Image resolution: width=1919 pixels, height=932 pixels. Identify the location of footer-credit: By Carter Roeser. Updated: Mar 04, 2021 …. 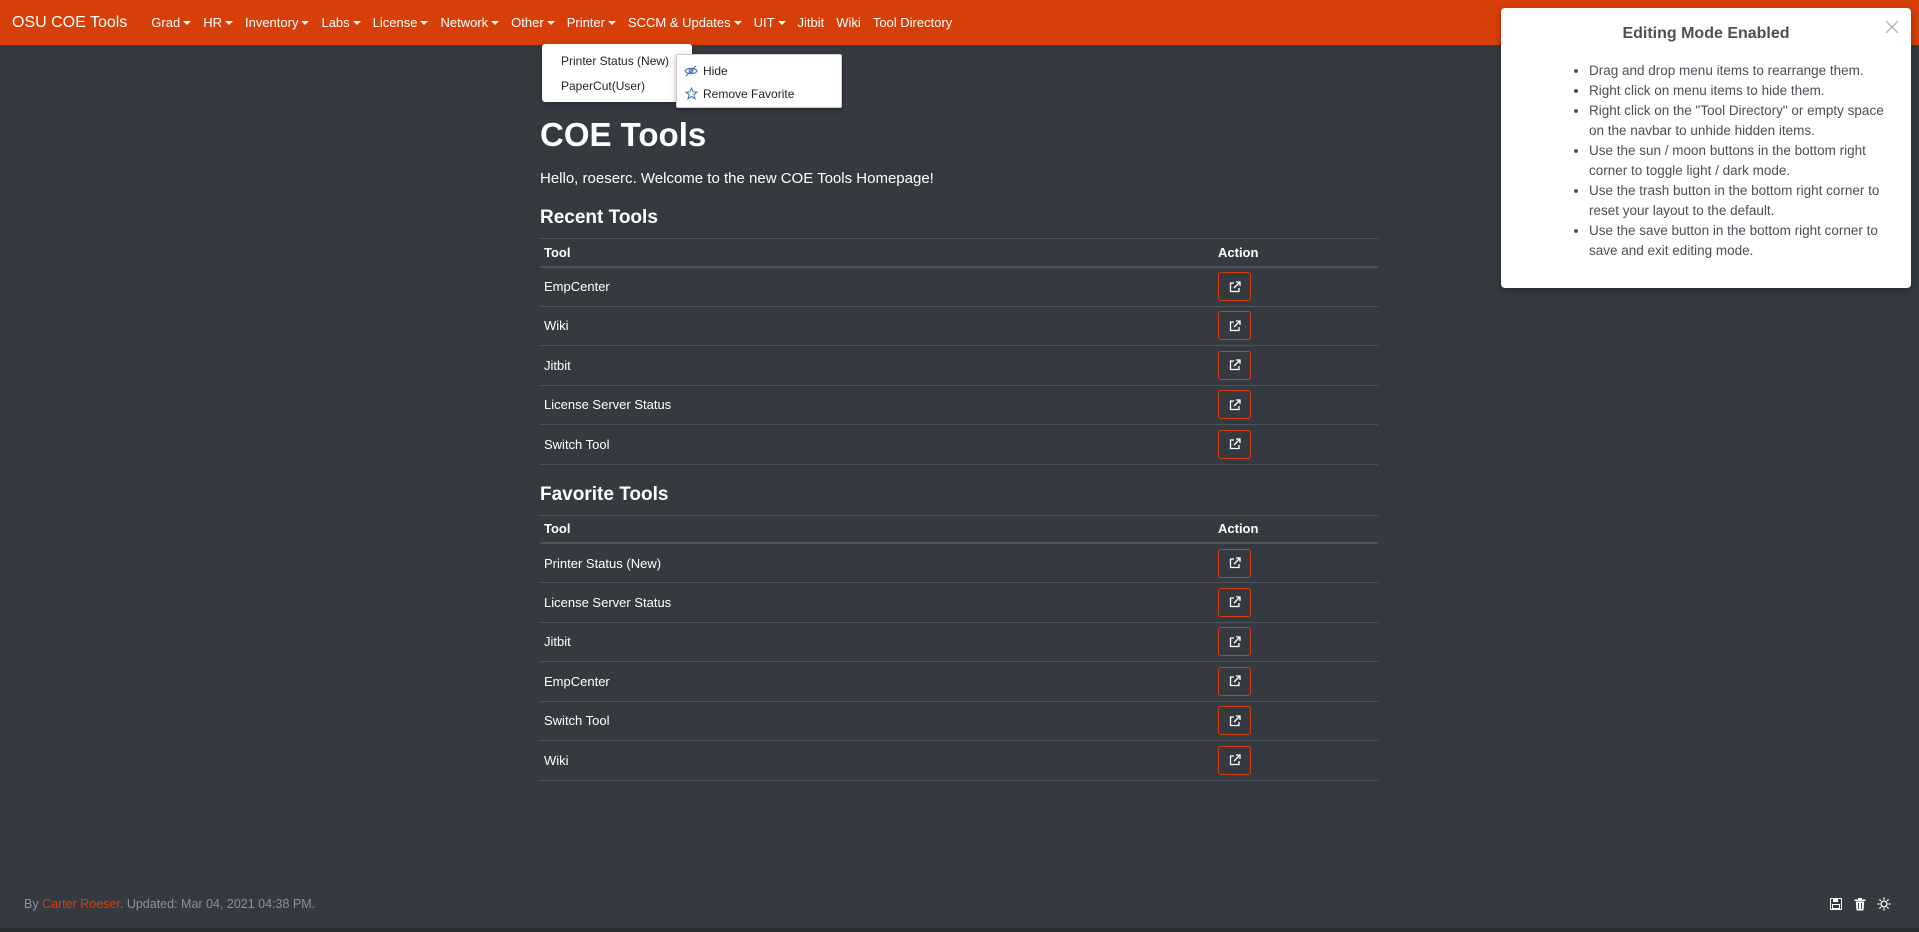
(169, 904).